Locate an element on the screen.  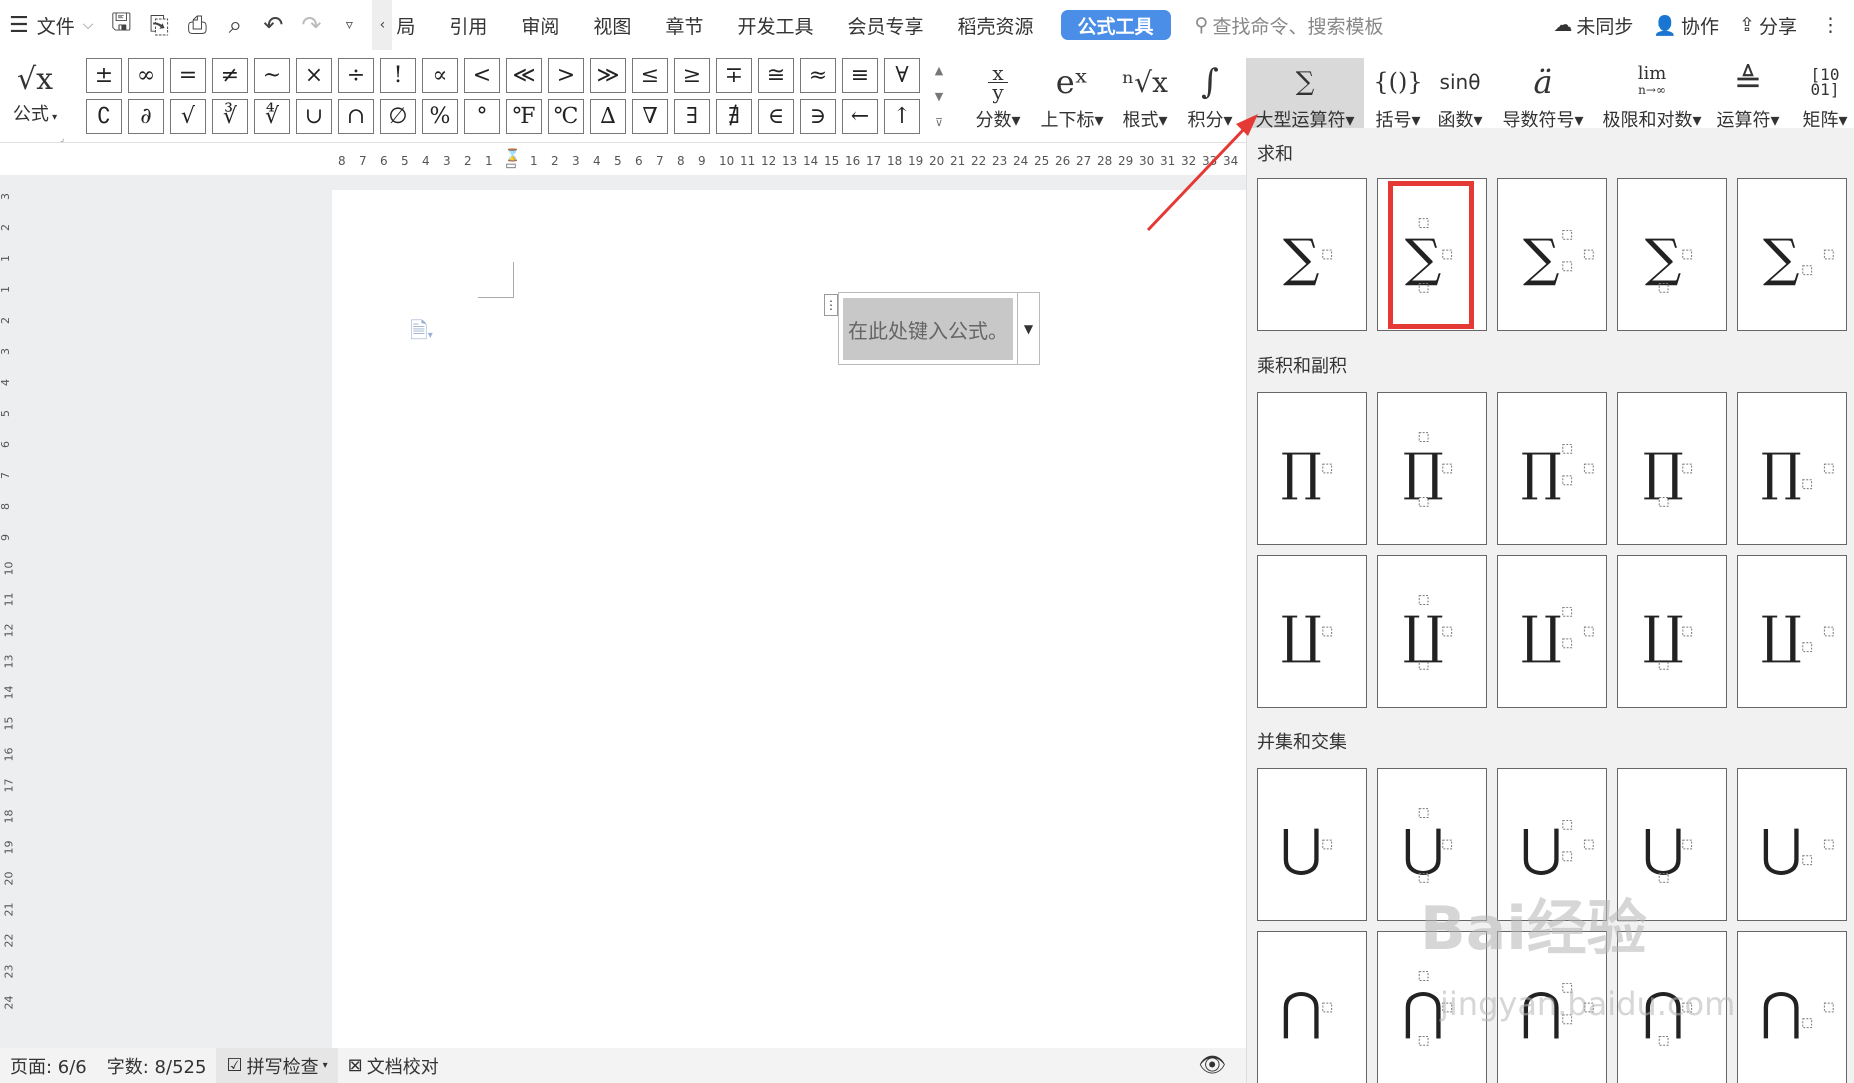
print-preview-icon: ⌕ is located at coordinates (235, 25).